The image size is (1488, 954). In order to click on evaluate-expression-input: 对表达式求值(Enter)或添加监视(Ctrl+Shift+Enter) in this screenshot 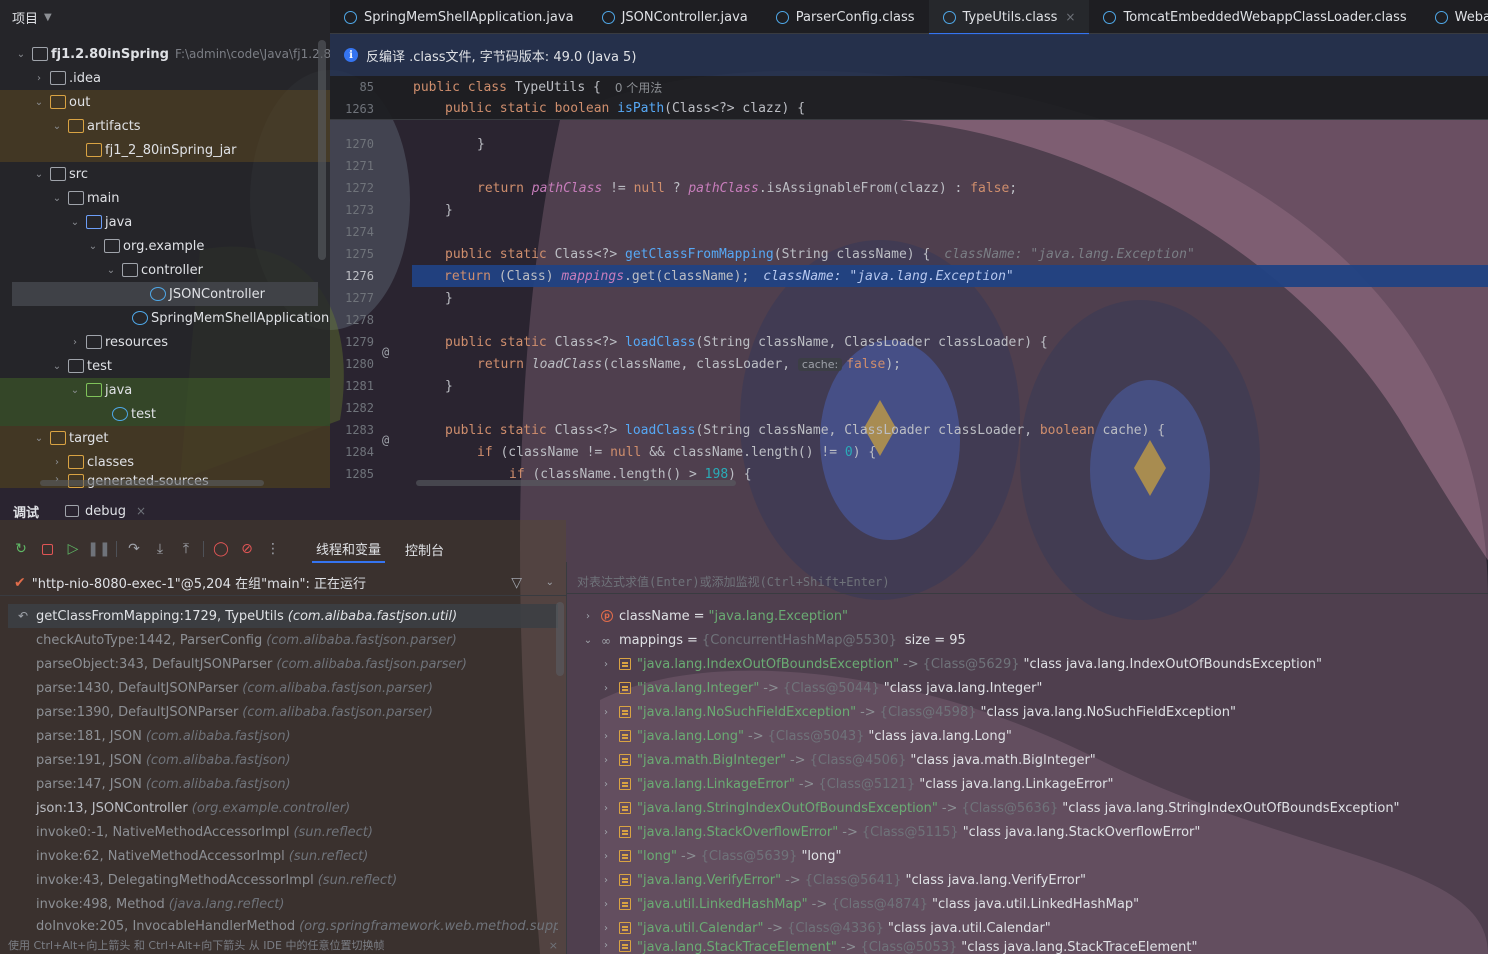, I will do `click(1027, 582)`.